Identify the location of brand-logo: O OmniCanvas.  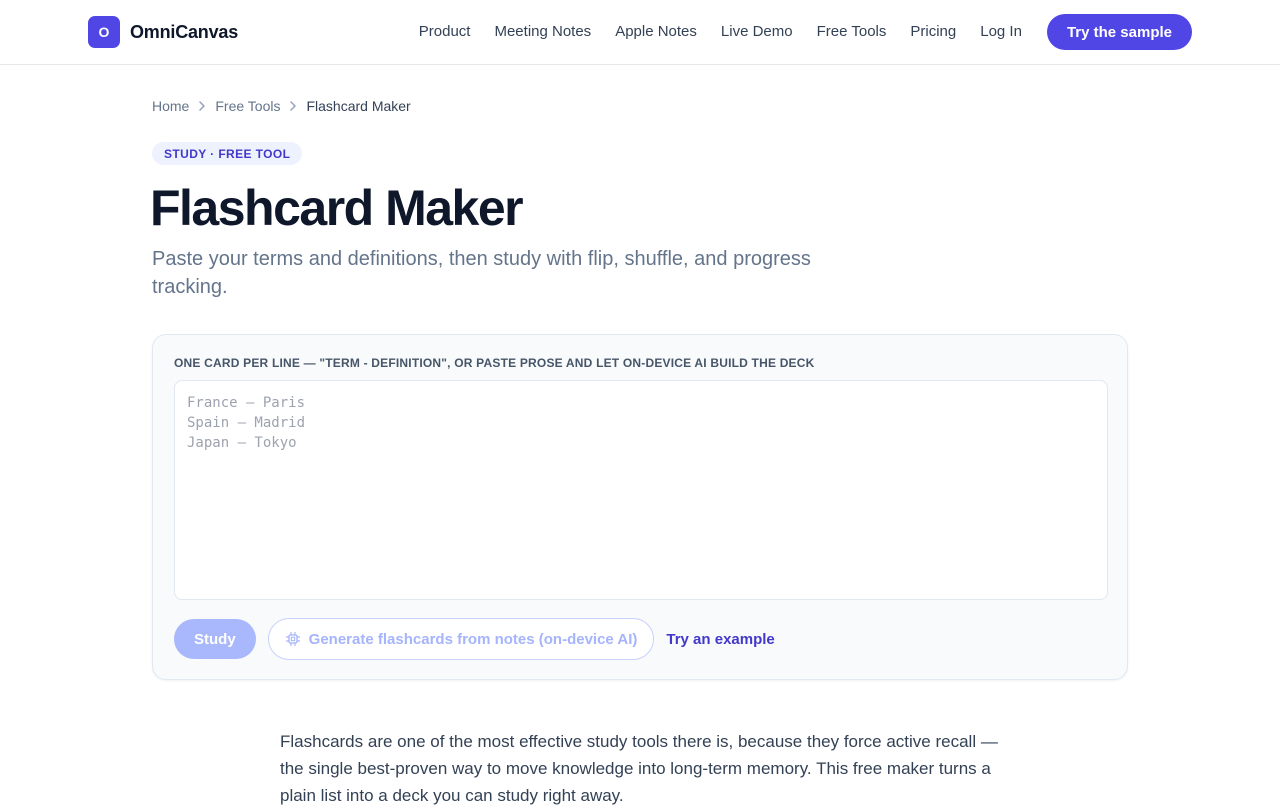
(163, 32).